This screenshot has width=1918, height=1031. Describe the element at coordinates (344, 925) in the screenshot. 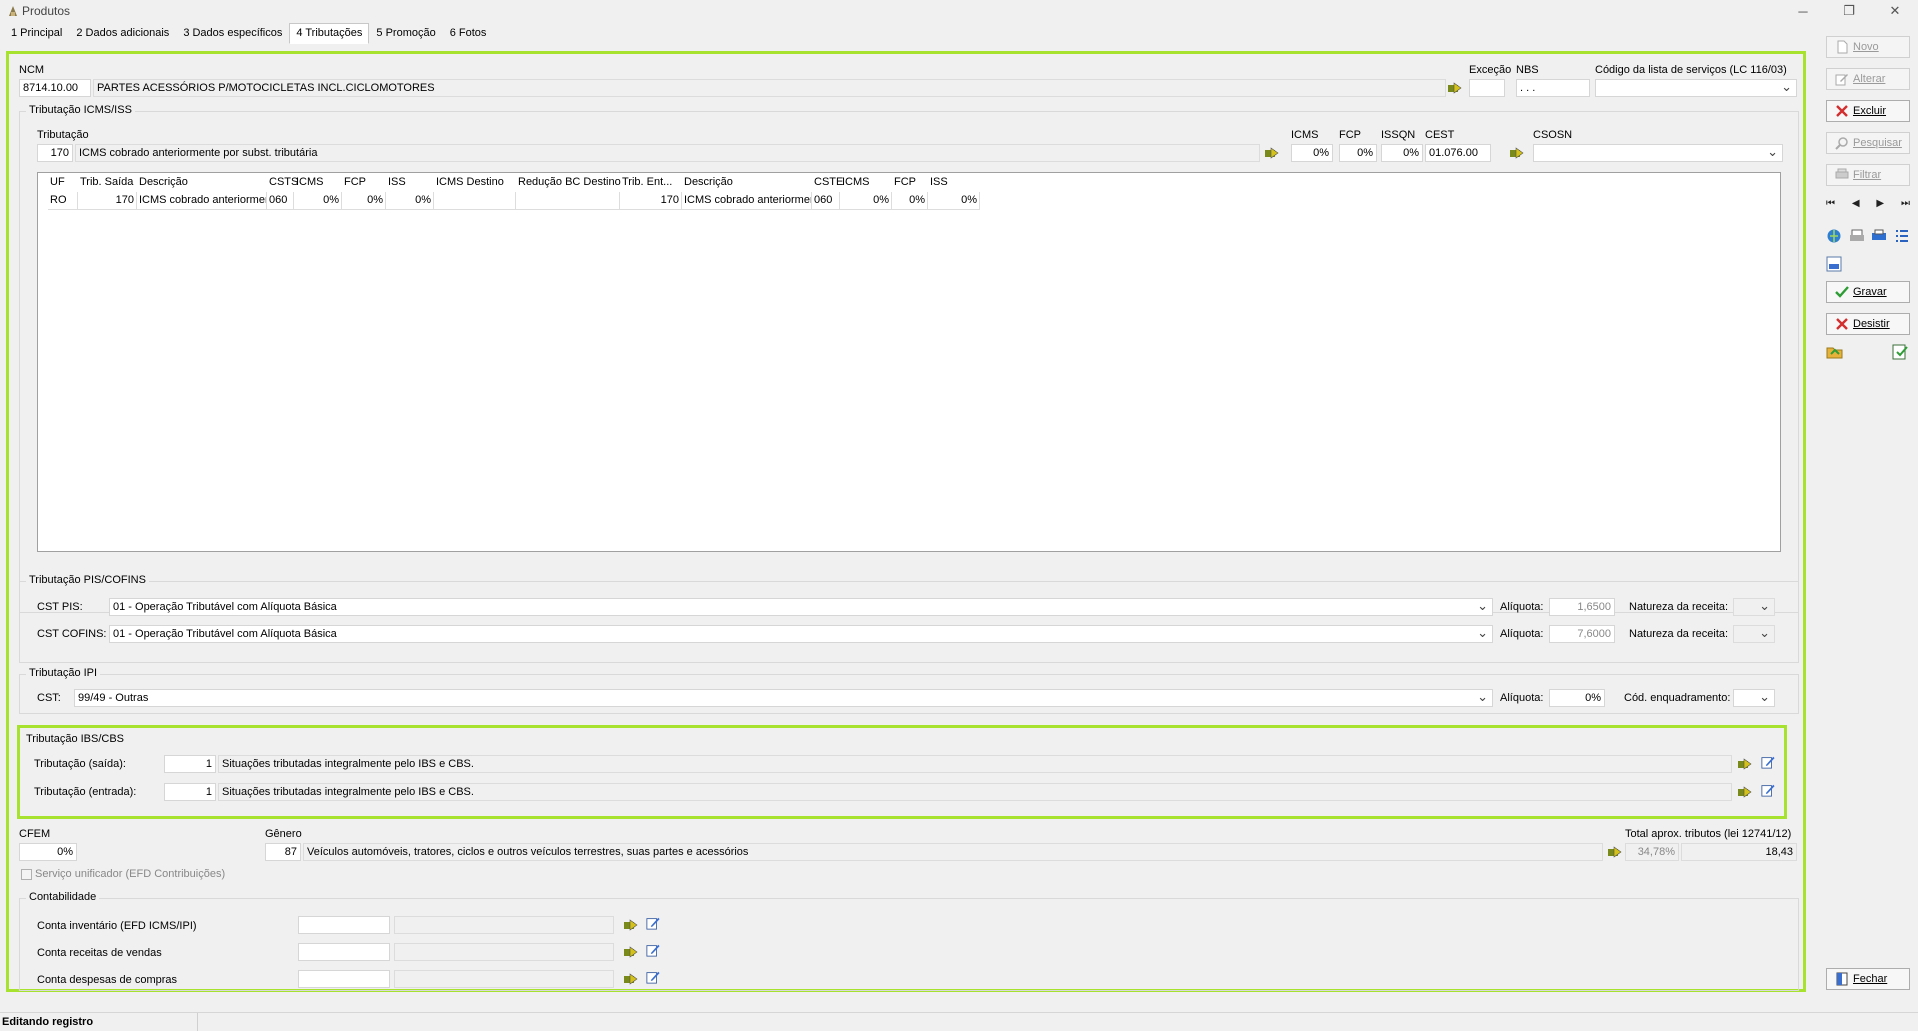

I see `conta-inventario-code-input` at that location.